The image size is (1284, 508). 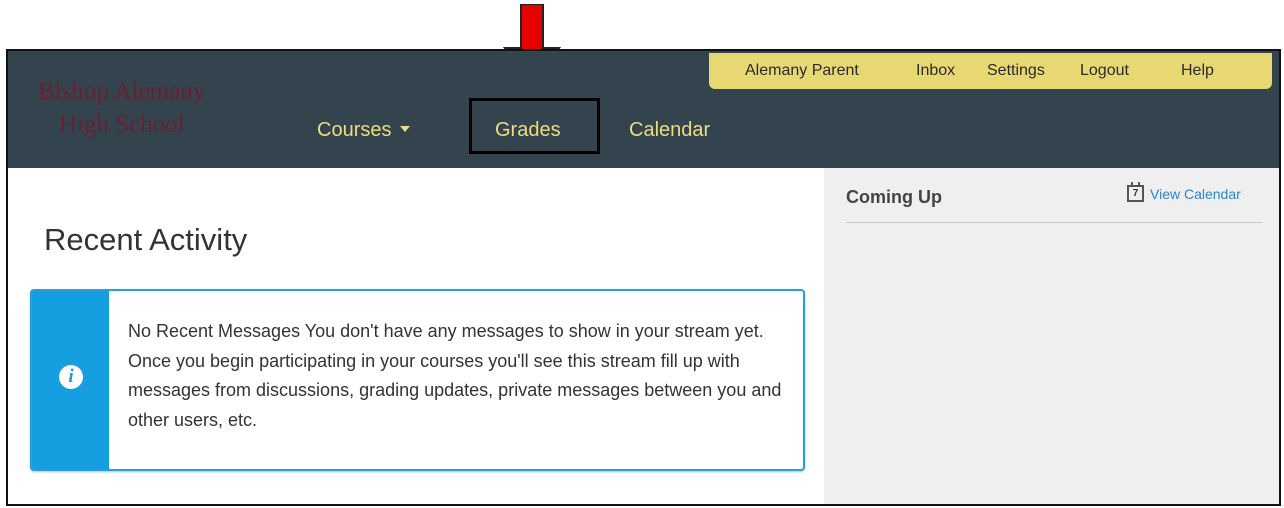 I want to click on school-name-line1: Bishop Alemany, so click(x=122, y=91).